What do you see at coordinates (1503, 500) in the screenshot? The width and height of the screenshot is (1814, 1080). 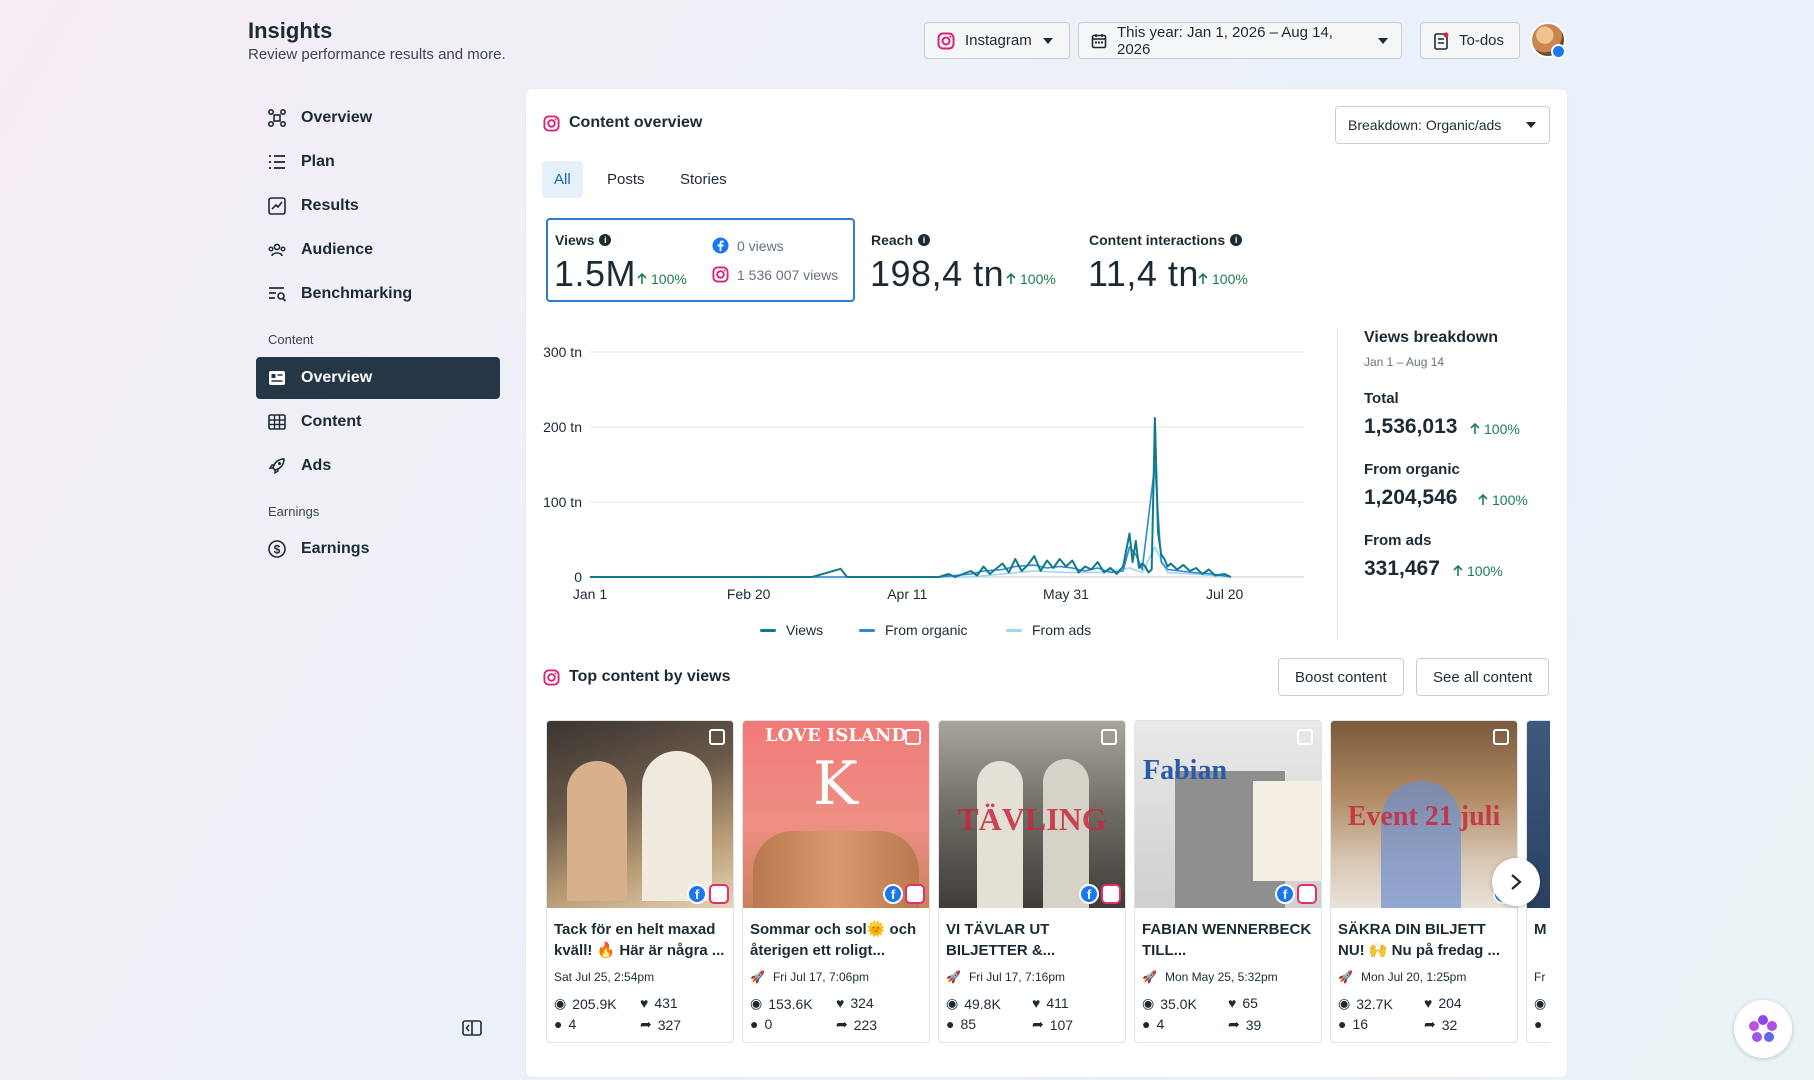 I see `organic-change: 100%` at bounding box center [1503, 500].